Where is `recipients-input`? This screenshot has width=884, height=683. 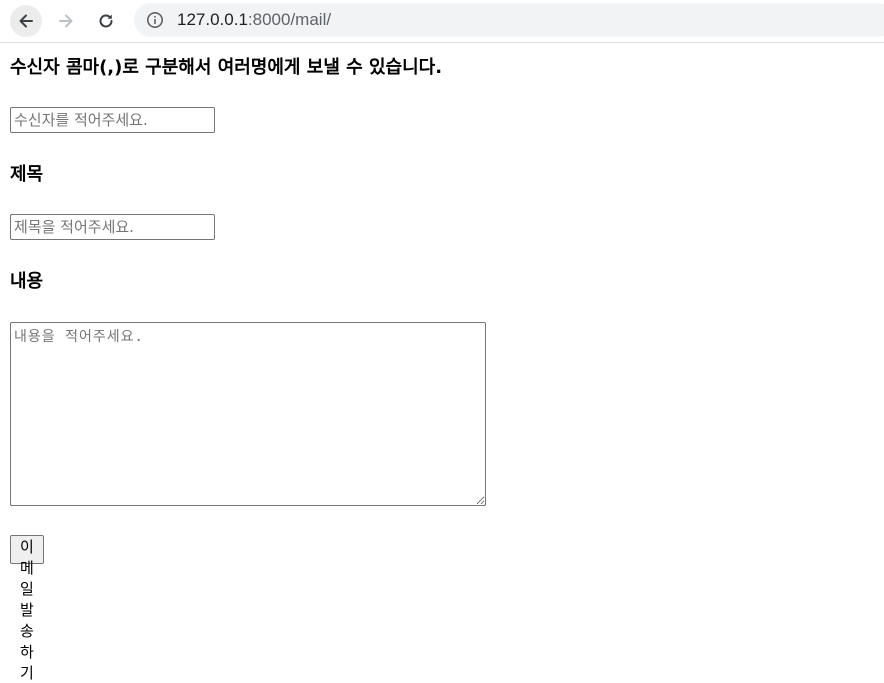 recipients-input is located at coordinates (112, 120).